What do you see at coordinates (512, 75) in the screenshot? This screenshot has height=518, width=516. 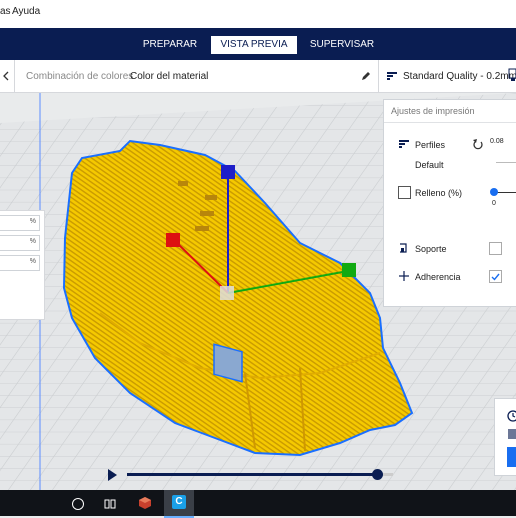 I see `printer-config-icon` at bounding box center [512, 75].